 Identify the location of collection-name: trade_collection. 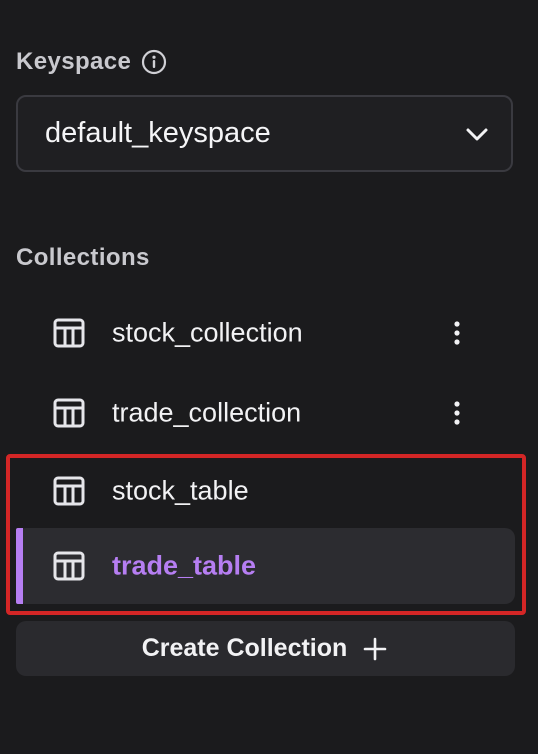
(207, 412).